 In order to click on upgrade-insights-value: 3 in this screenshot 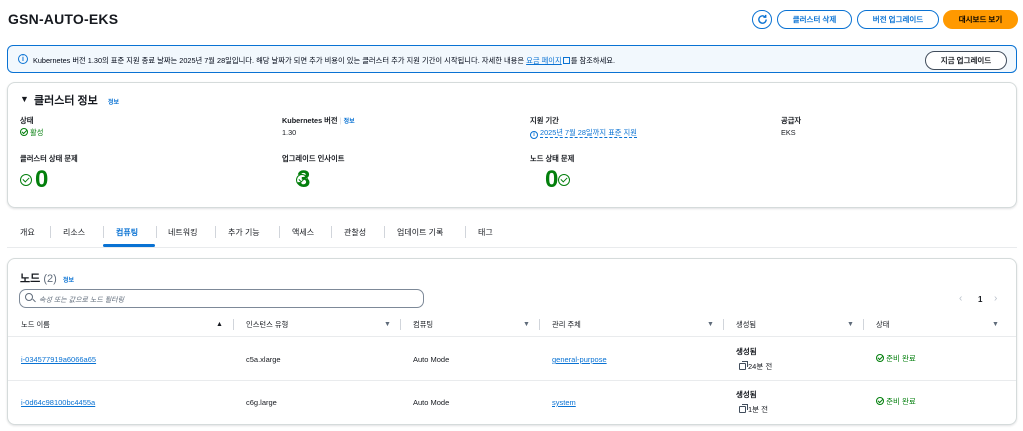, I will do `click(303, 180)`.